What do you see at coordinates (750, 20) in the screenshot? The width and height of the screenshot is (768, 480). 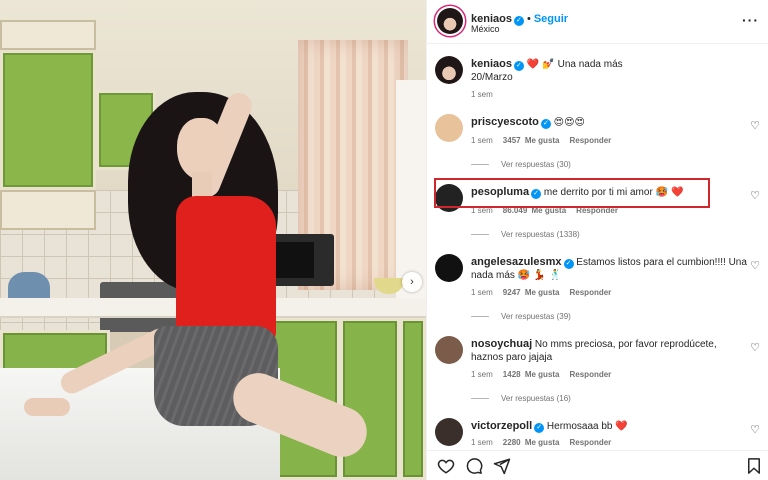 I see `more-options-icon: ···` at bounding box center [750, 20].